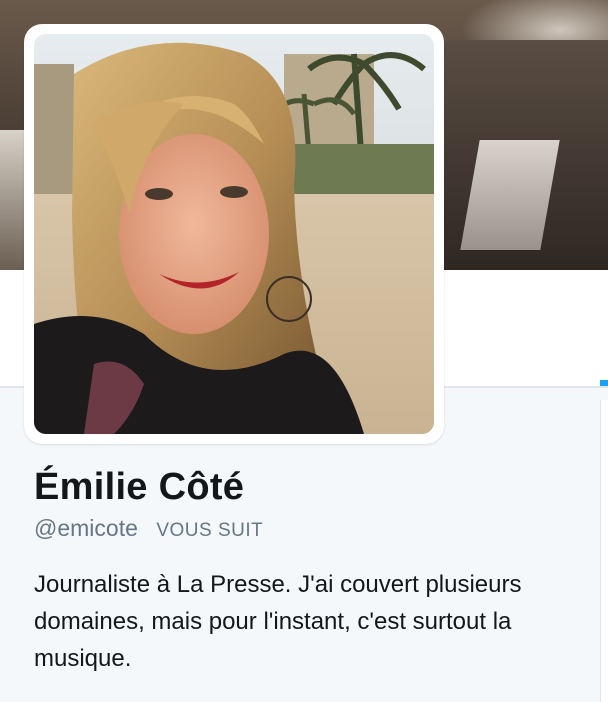 The width and height of the screenshot is (608, 702). What do you see at coordinates (139, 487) in the screenshot?
I see `profile-name: Émilie Côté` at bounding box center [139, 487].